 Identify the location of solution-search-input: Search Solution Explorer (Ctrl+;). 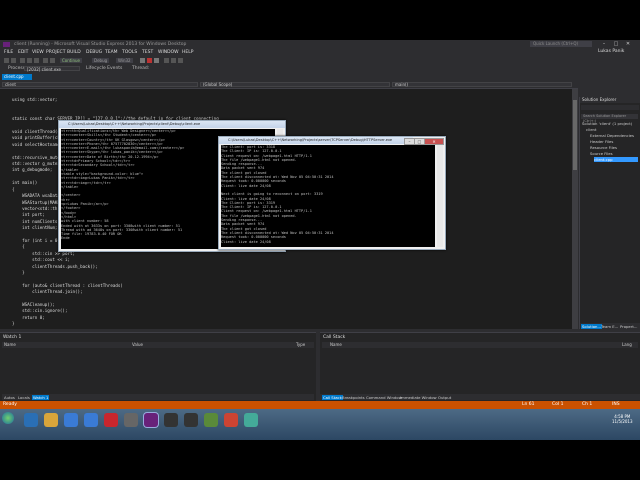
(609, 118).